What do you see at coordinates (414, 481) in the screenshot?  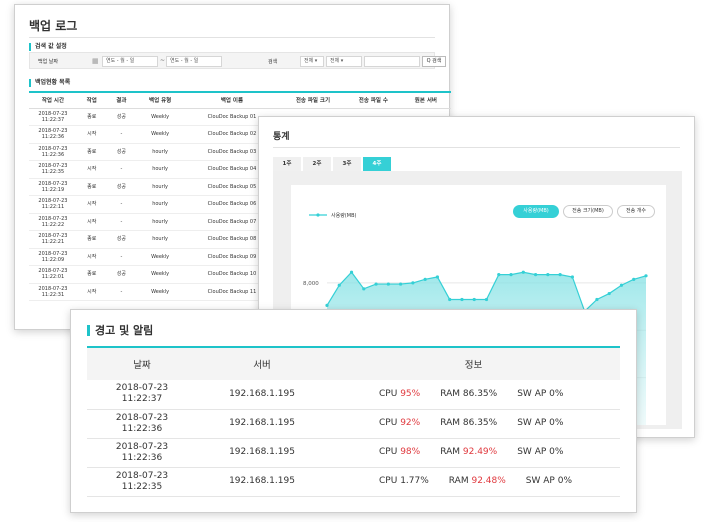 I see `cpu-value: 1.77%` at bounding box center [414, 481].